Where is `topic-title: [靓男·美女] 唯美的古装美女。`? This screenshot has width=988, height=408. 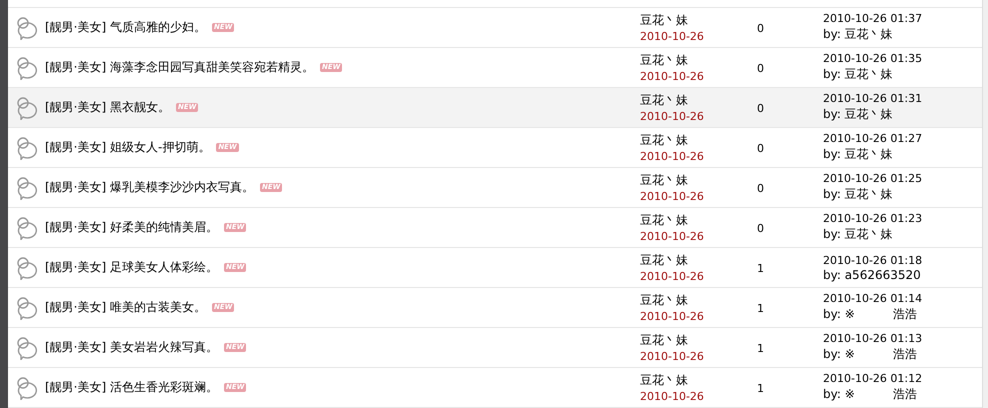 topic-title: [靓男·美女] 唯美的古装美女。 is located at coordinates (125, 307).